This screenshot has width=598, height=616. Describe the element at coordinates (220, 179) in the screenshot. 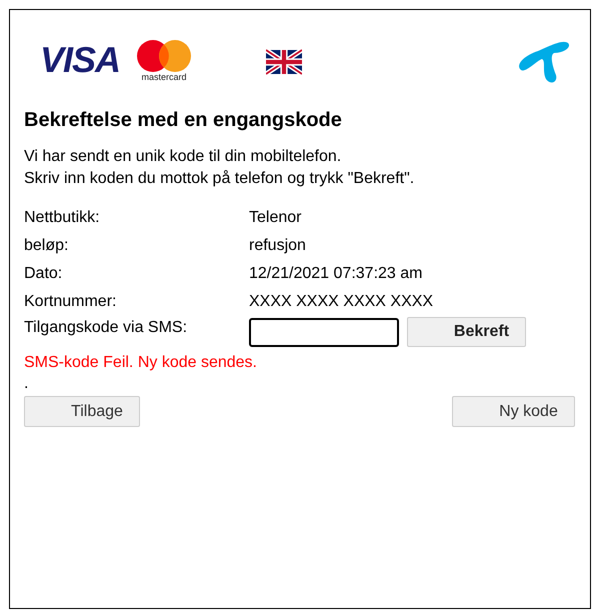

I see `instruction-text: Skriv inn koden du mottok på telefon og trykk "Bekreft".` at that location.